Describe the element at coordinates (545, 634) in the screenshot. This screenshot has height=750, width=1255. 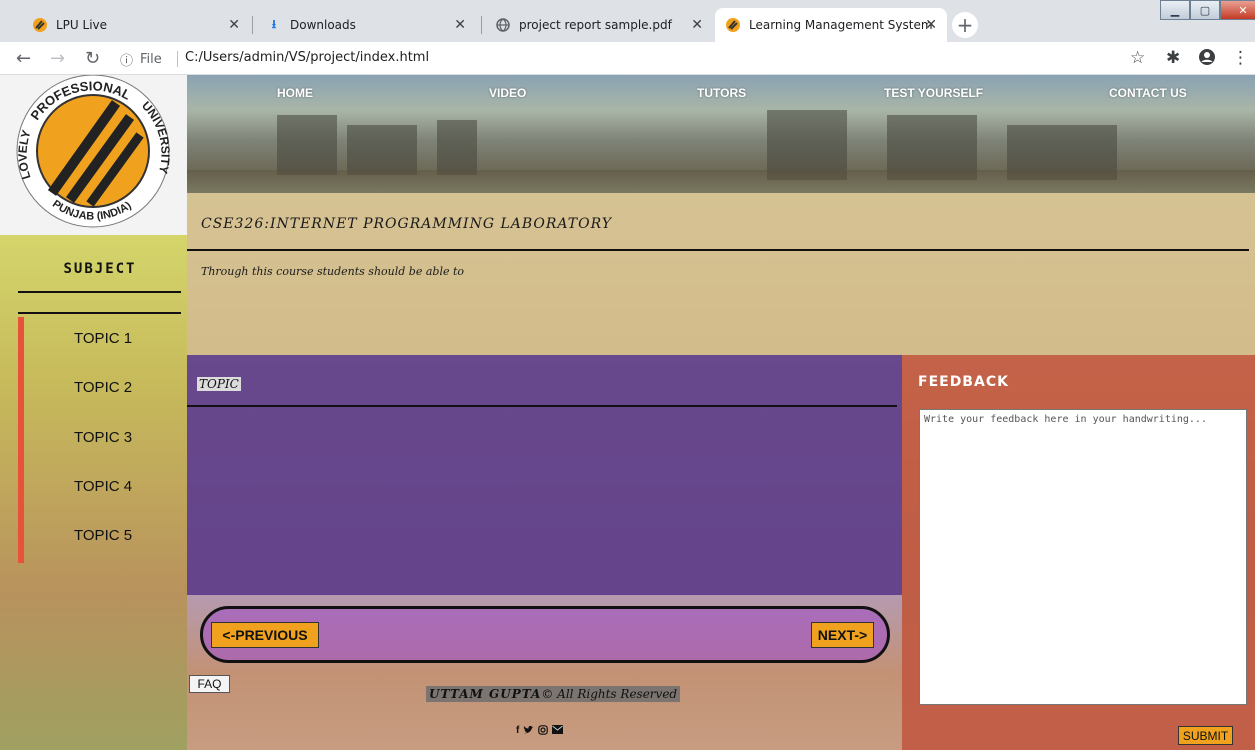
I see `pager-bar: <-PREVIOUS NEXT->` at that location.